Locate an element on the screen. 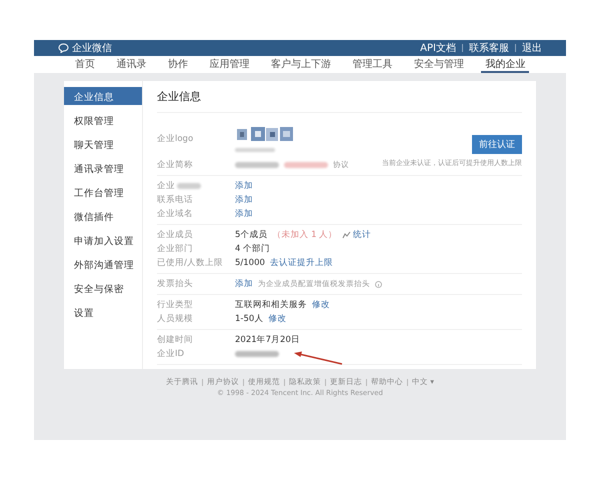 This screenshot has height=480, width=600. nav-tab: 首页 is located at coordinates (84, 64).